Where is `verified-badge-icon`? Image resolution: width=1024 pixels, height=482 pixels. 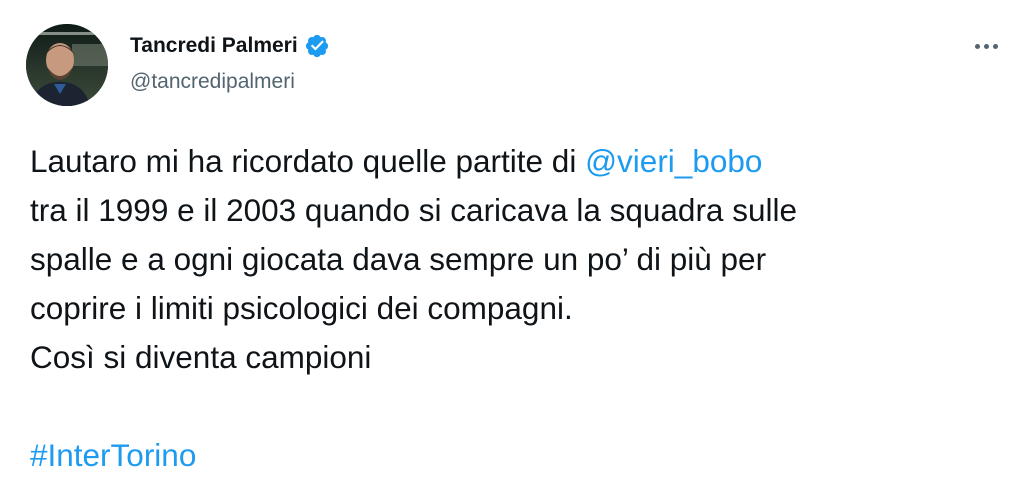 verified-badge-icon is located at coordinates (317, 46).